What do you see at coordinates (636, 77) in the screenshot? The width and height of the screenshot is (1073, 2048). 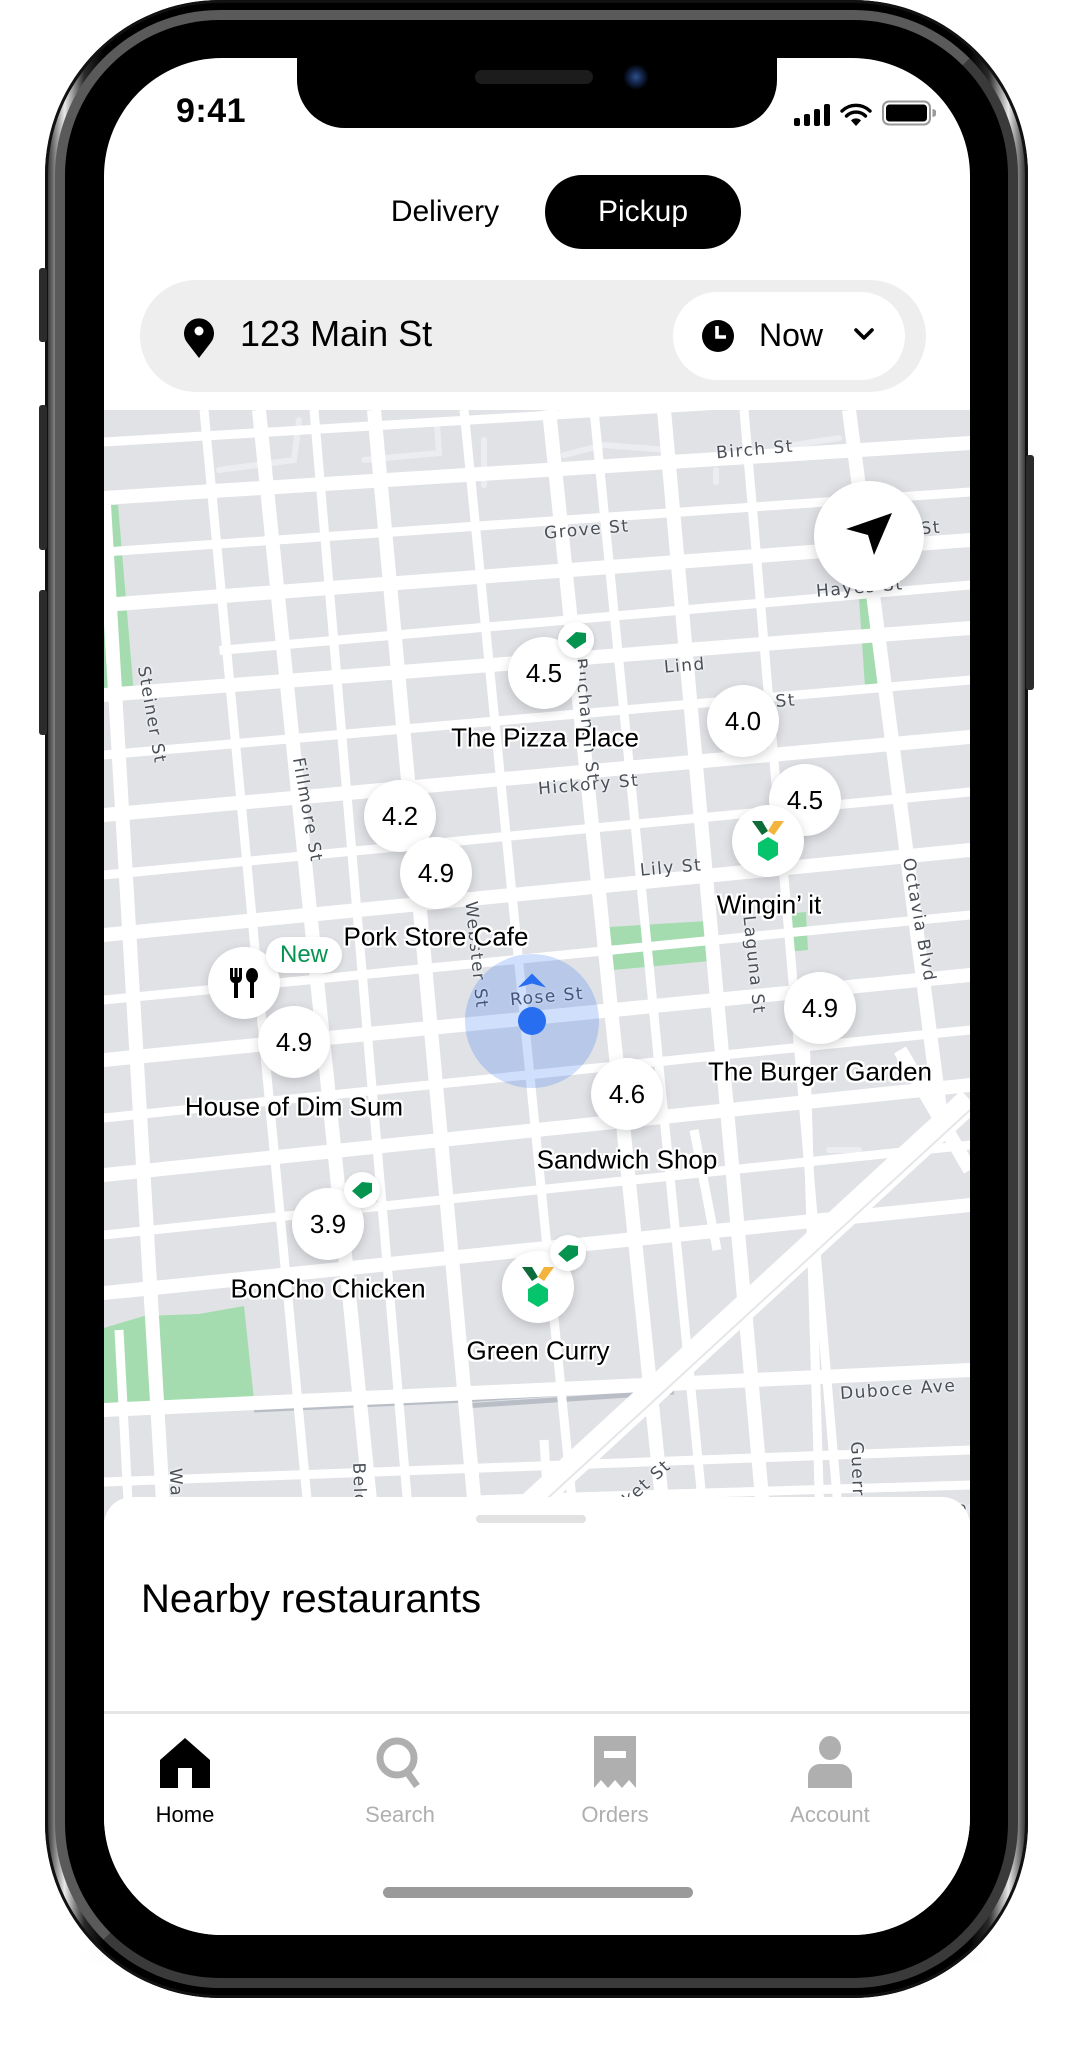 I see `front-camera` at bounding box center [636, 77].